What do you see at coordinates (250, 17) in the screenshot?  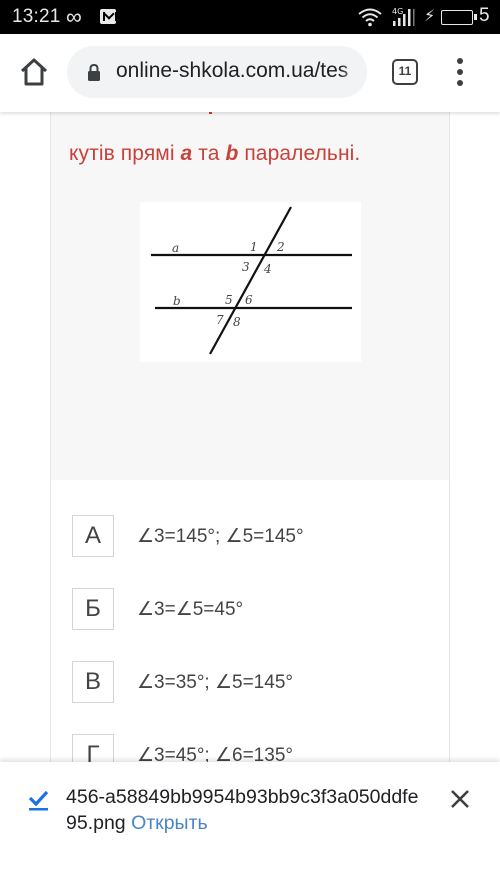 I see `status-bar: 13:21 ∞ 4G ⚡ 5` at bounding box center [250, 17].